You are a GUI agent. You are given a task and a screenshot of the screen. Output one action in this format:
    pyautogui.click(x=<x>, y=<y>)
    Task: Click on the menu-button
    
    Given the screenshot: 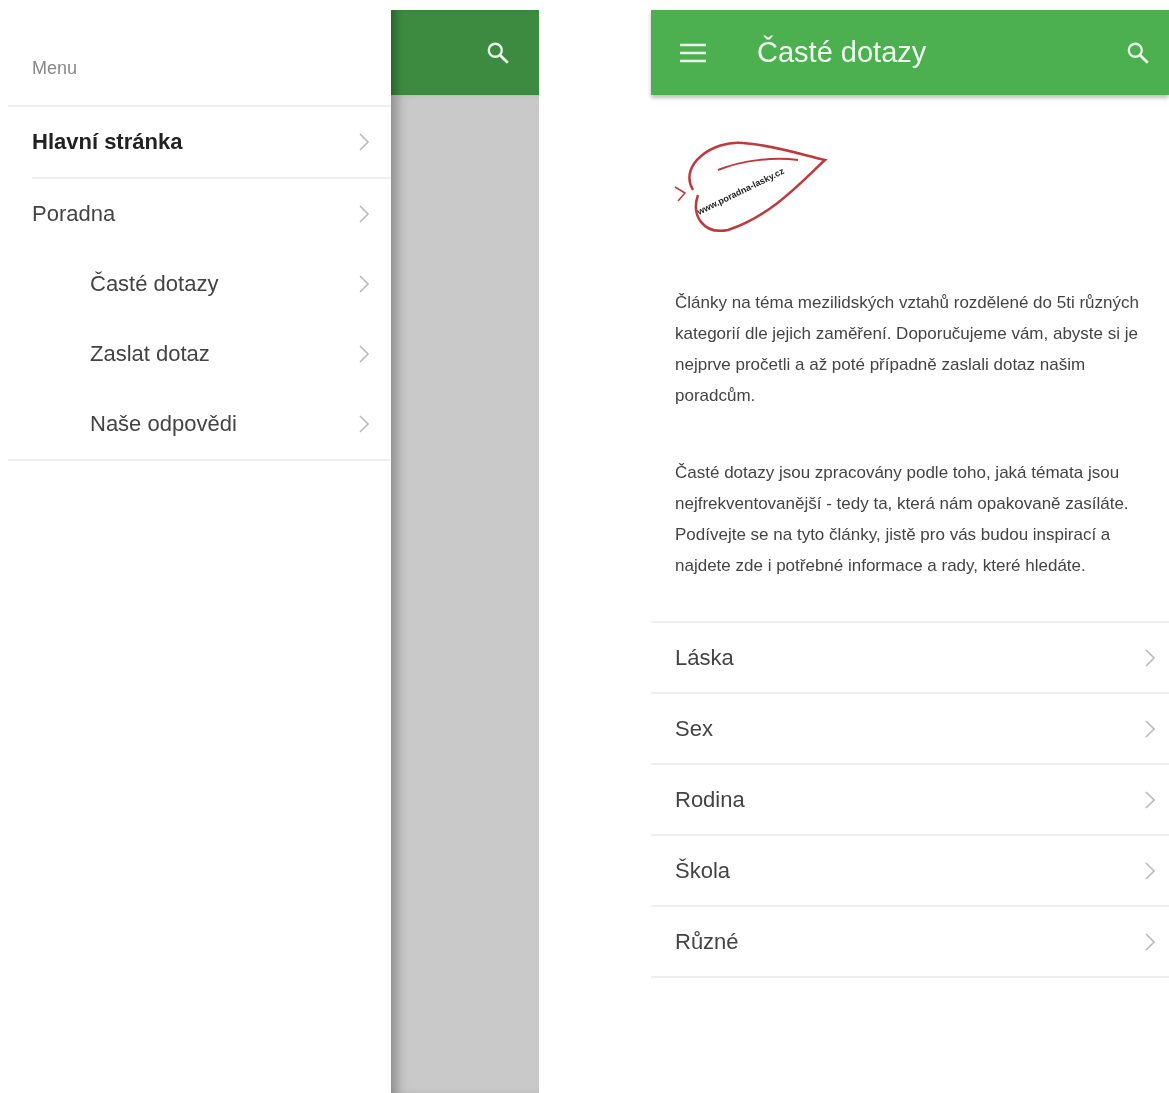 What is the action you would take?
    pyautogui.click(x=693, y=52)
    